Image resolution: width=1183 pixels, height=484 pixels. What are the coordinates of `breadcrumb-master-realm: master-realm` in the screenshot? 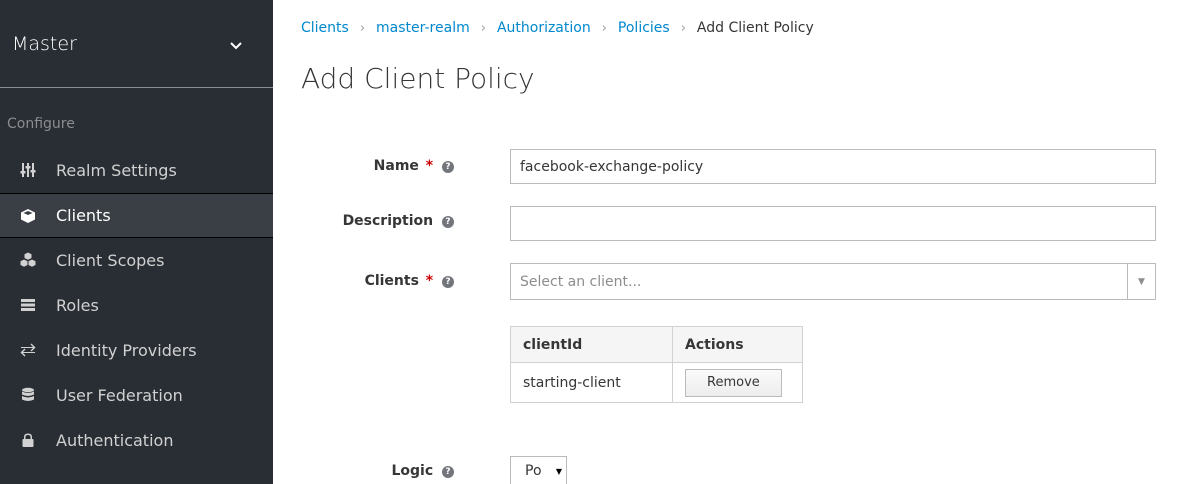 It's located at (423, 28).